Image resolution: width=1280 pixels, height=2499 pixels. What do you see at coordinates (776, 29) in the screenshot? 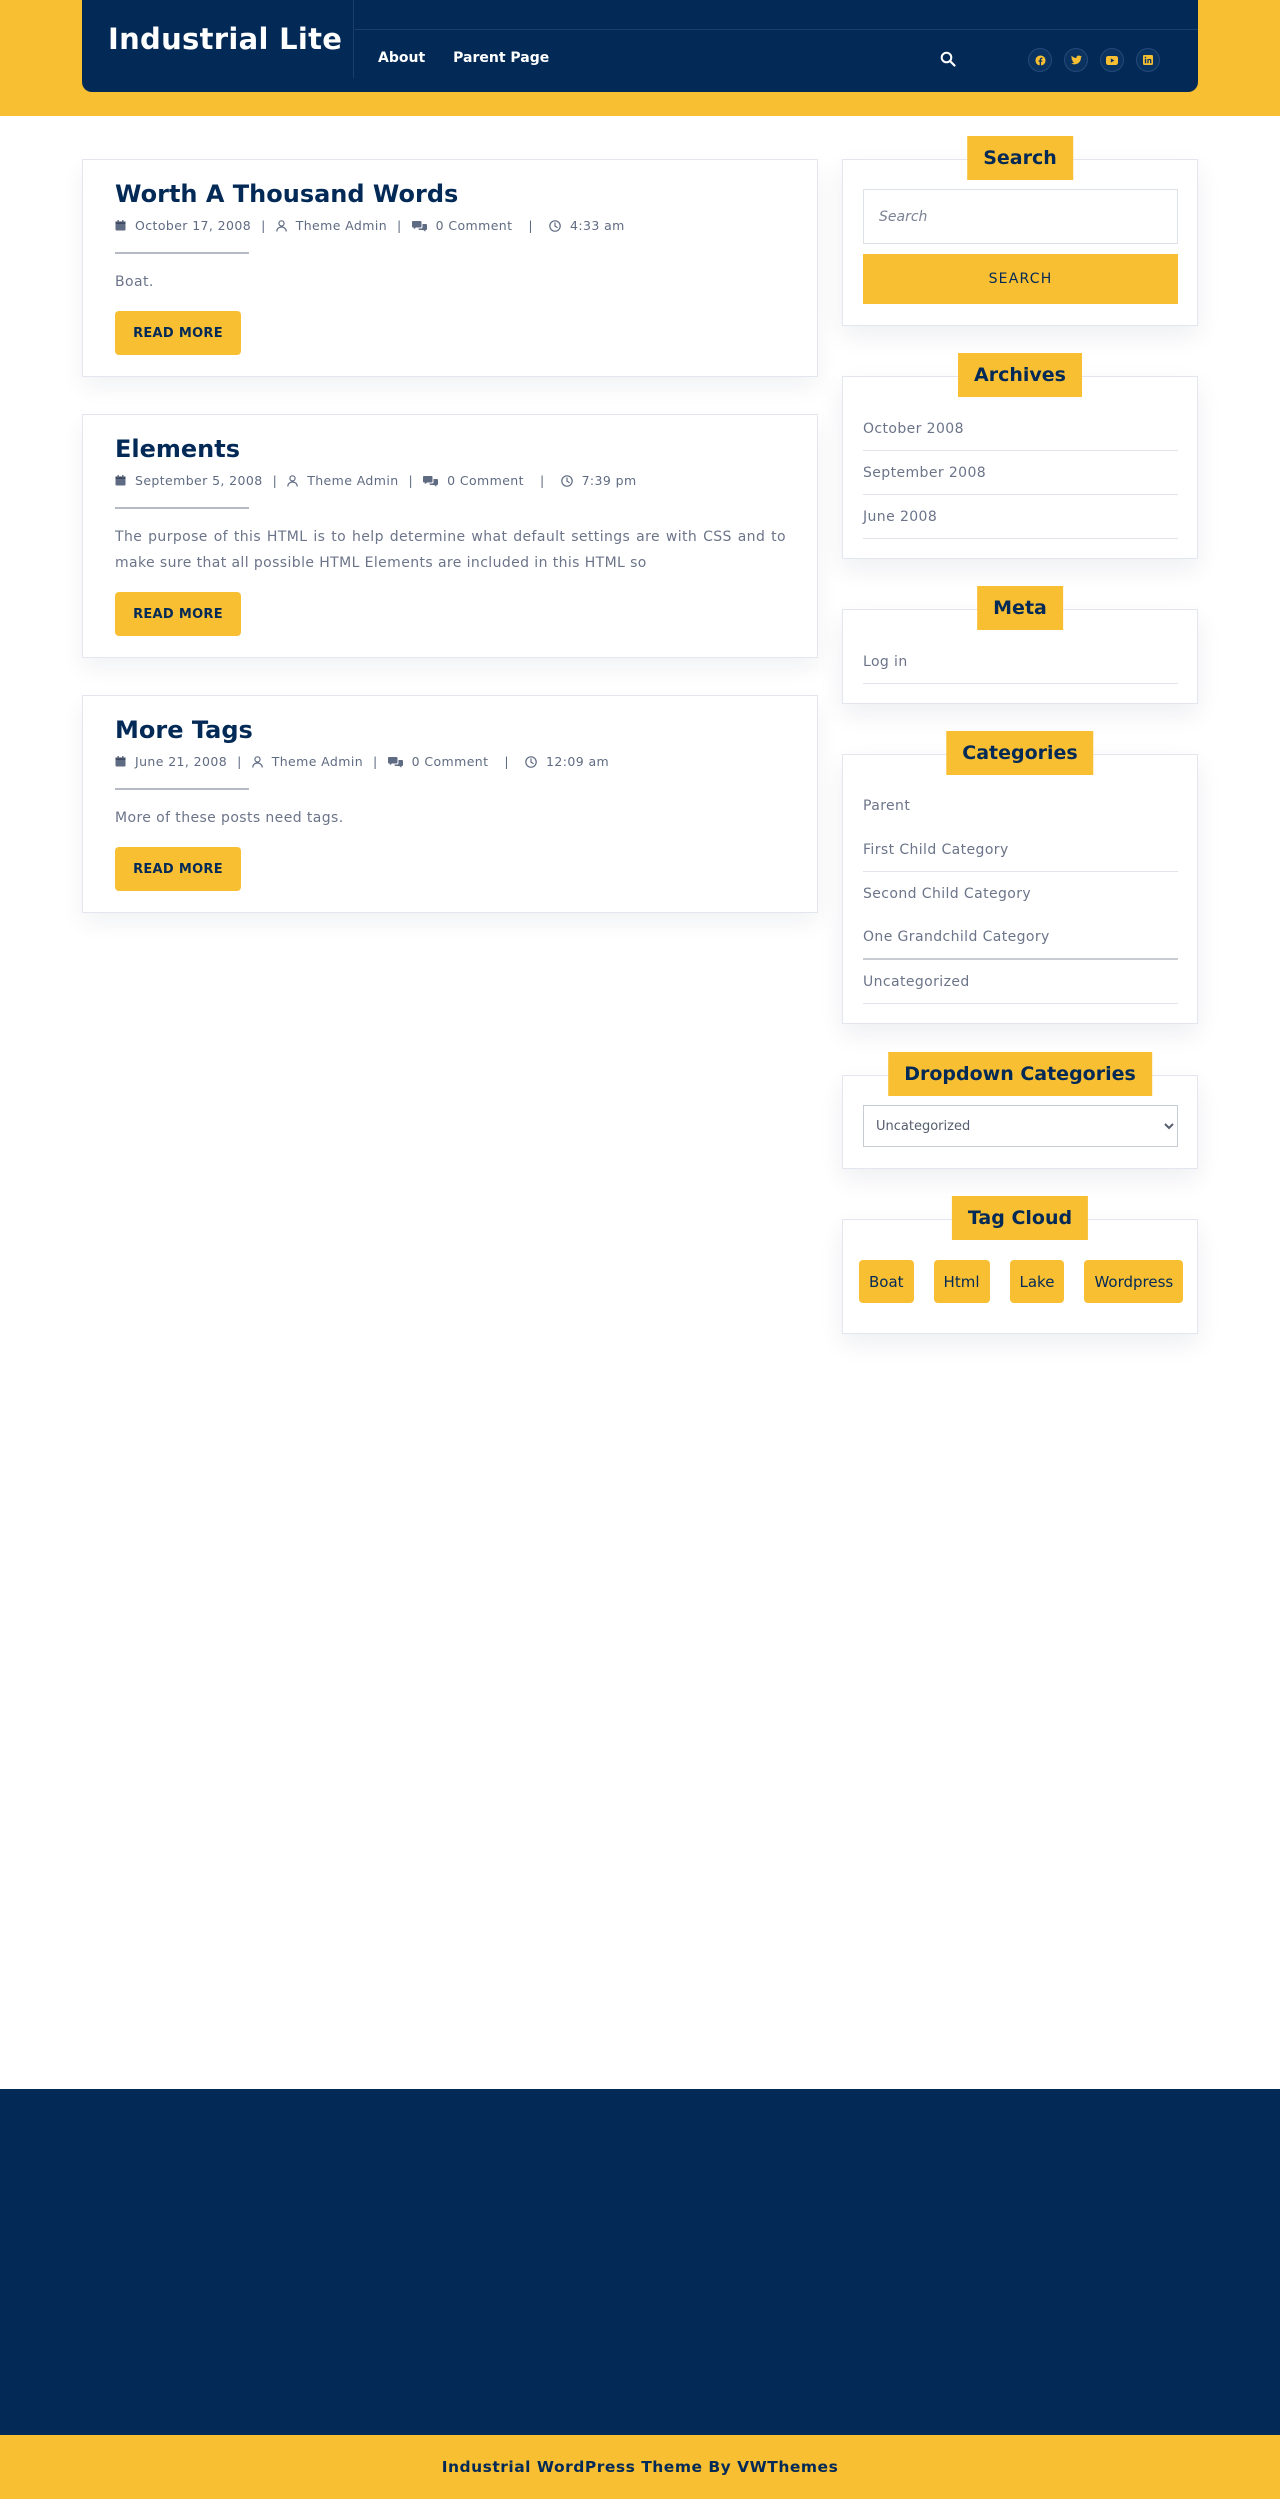
I see `nav-divider` at bounding box center [776, 29].